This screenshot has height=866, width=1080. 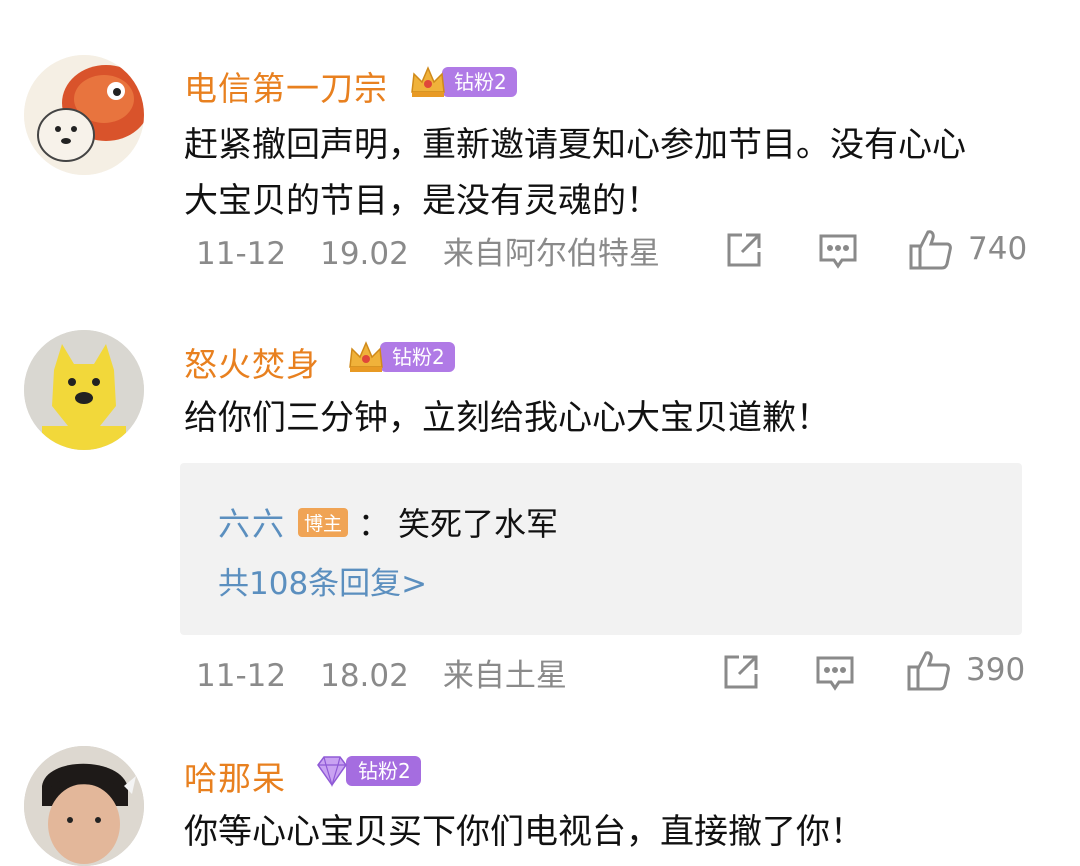 I want to click on comment-time: 18.02, so click(x=364, y=676).